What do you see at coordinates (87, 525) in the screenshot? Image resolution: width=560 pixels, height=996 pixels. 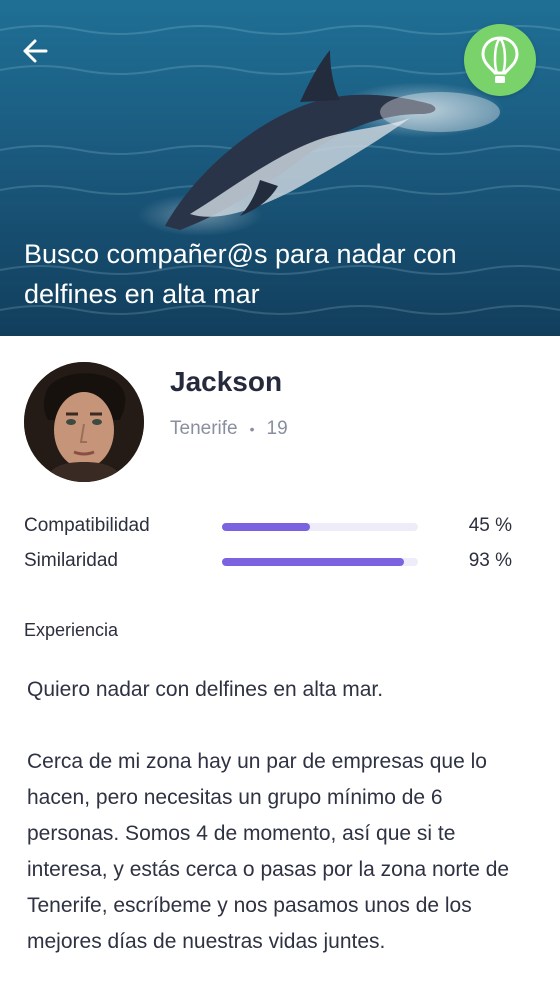 I see `stat-label: Compatibilidad` at bounding box center [87, 525].